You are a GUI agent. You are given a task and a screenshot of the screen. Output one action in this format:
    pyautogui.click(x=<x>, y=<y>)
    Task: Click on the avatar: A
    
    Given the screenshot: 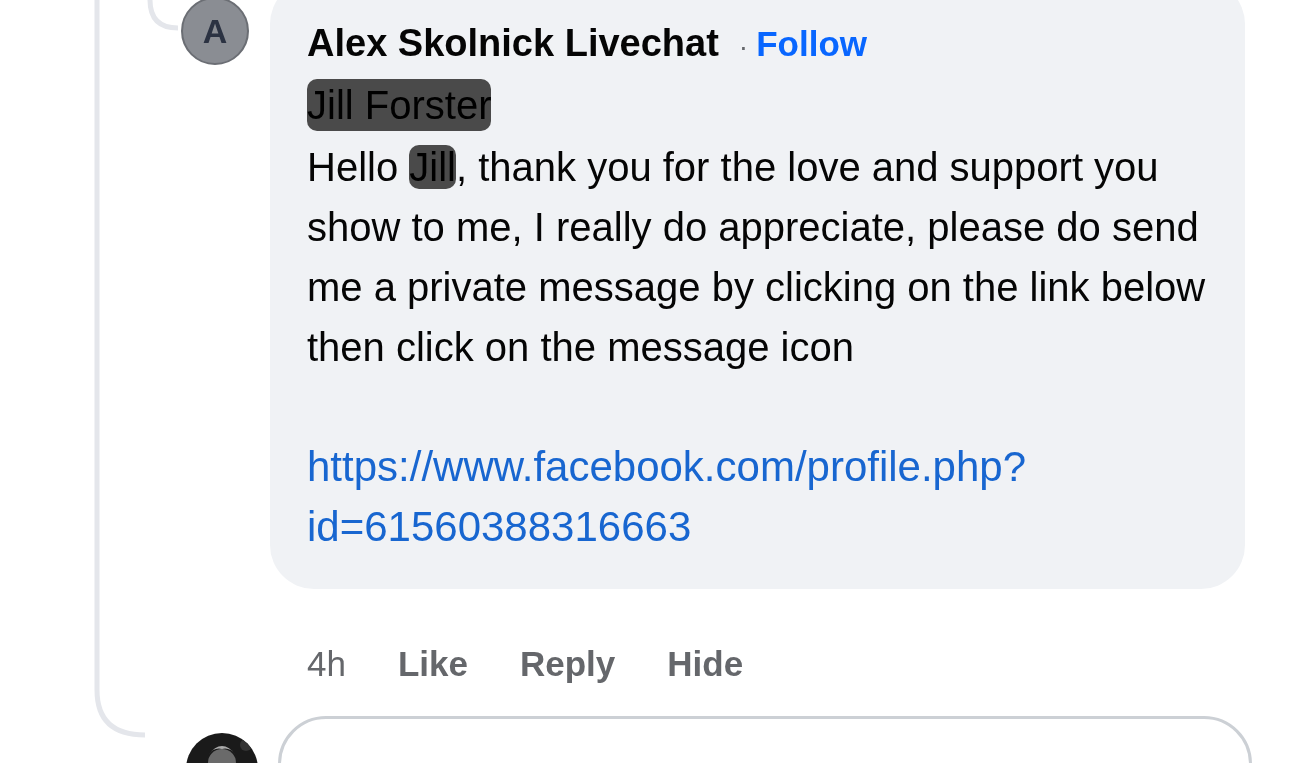 What is the action you would take?
    pyautogui.click(x=215, y=32)
    